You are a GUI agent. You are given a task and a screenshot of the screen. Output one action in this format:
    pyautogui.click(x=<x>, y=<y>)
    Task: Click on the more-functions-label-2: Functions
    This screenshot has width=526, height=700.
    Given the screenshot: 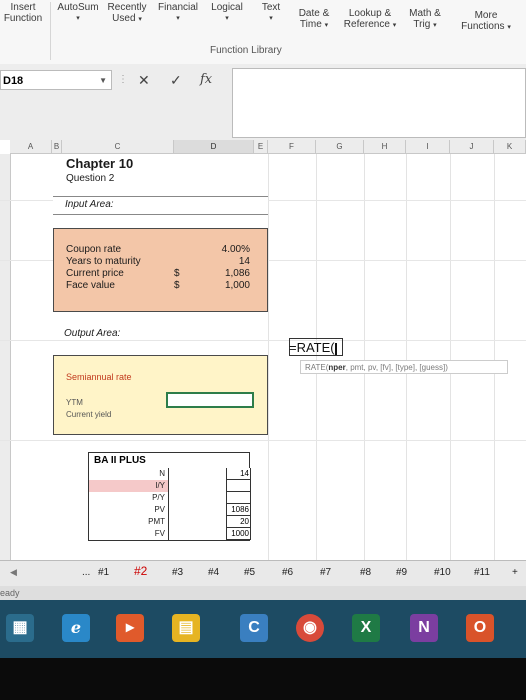 What is the action you would take?
    pyautogui.click(x=483, y=26)
    